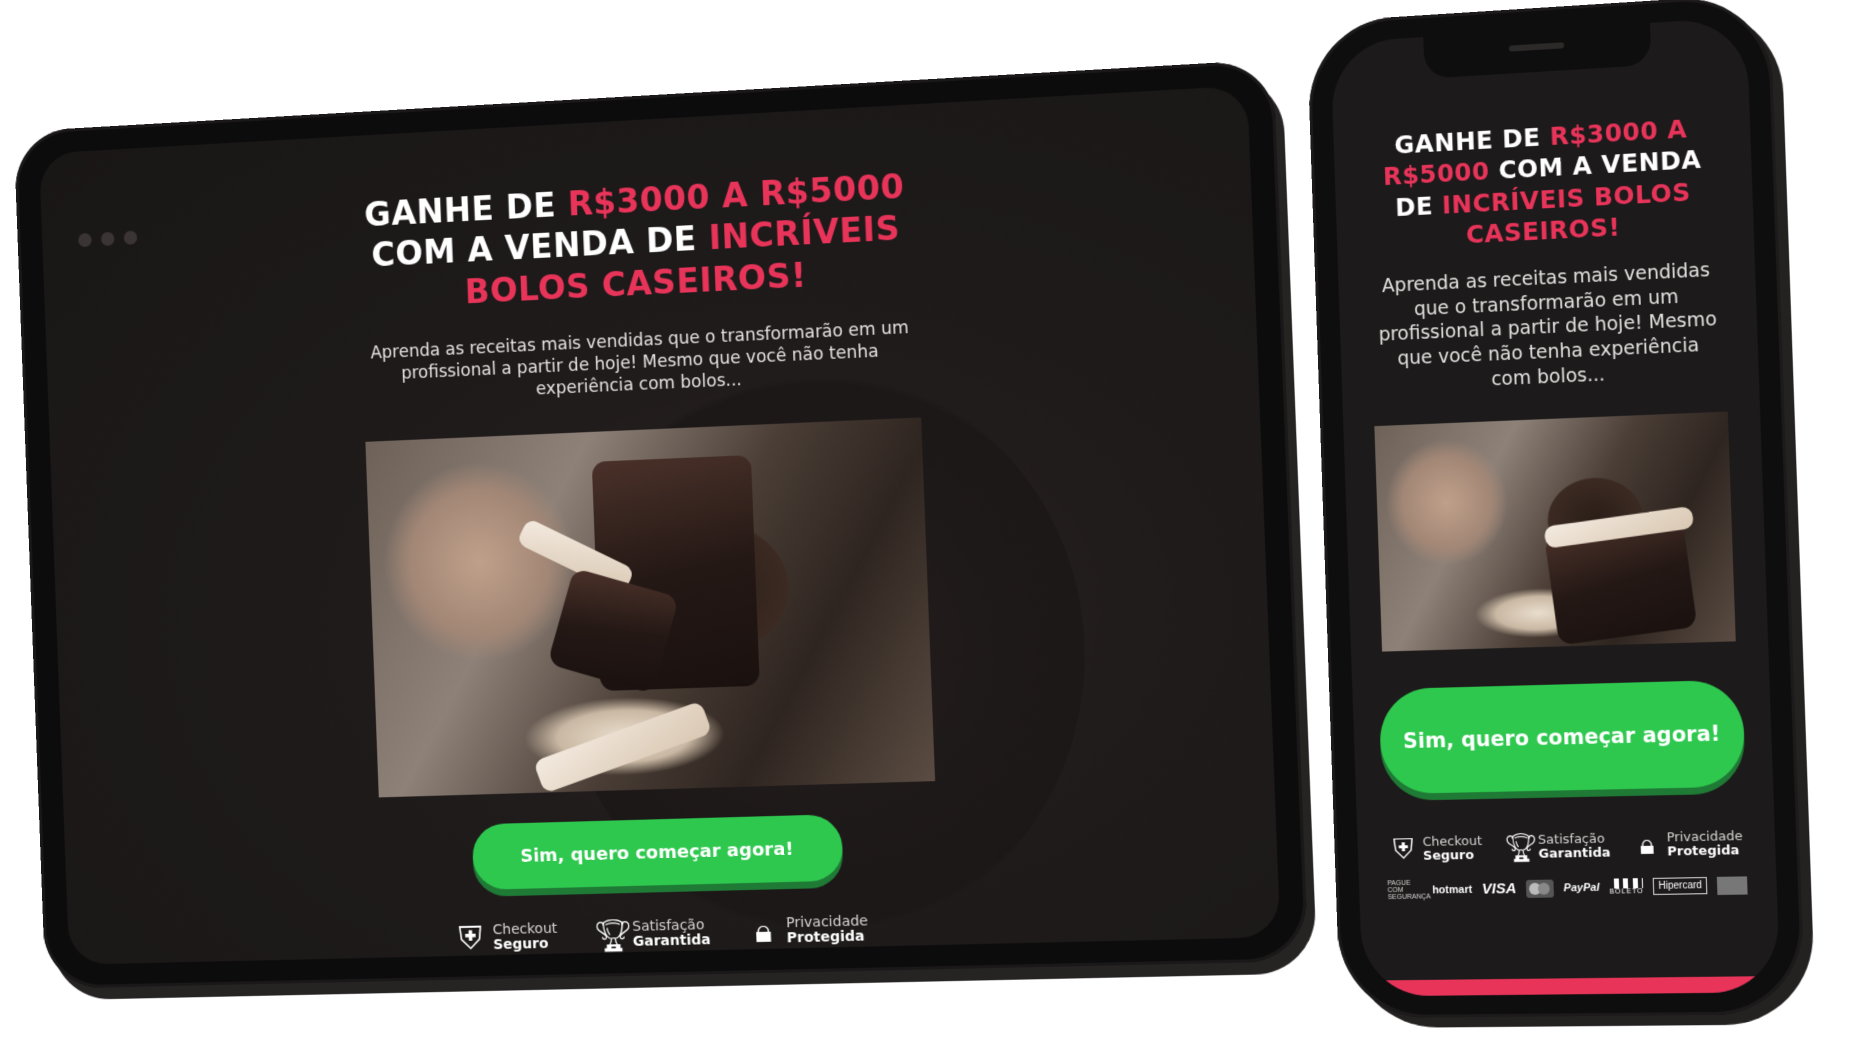 The height and width of the screenshot is (1059, 1863). Describe the element at coordinates (1581, 888) in the screenshot. I see `paypal-logo: PayPal` at that location.